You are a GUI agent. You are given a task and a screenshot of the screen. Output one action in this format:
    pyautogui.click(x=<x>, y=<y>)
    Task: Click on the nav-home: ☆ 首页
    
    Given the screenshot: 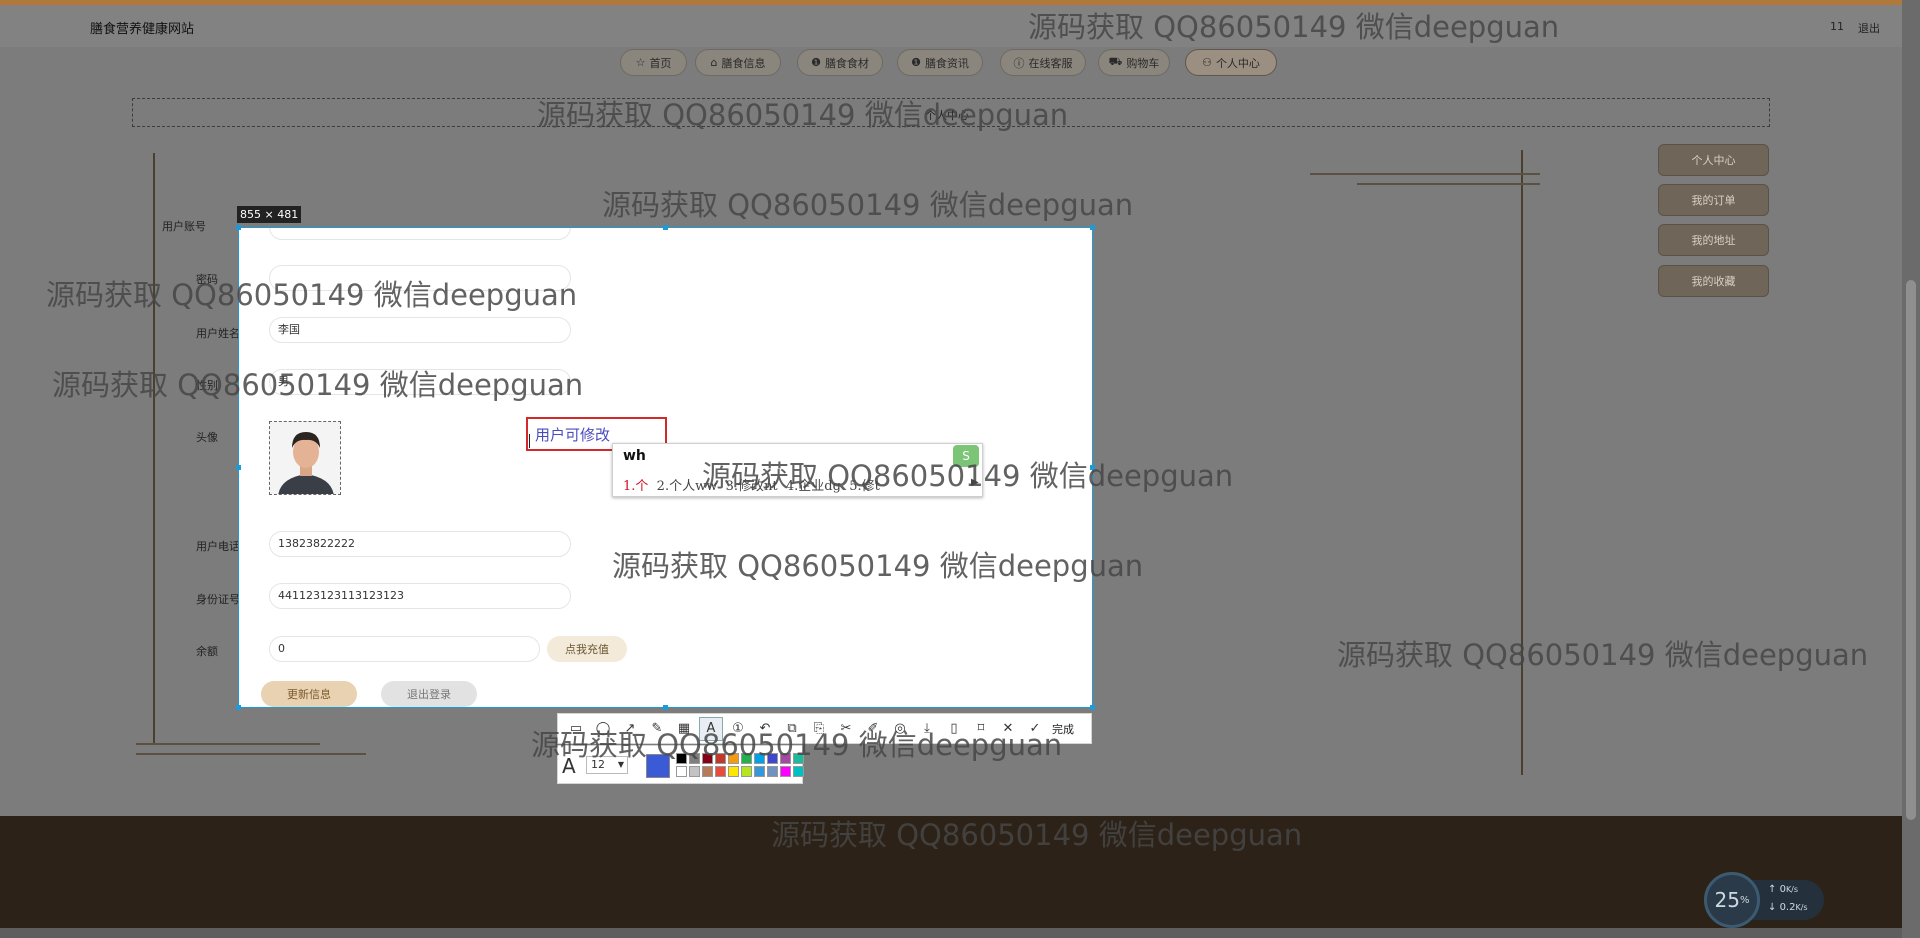 What is the action you would take?
    pyautogui.click(x=653, y=62)
    